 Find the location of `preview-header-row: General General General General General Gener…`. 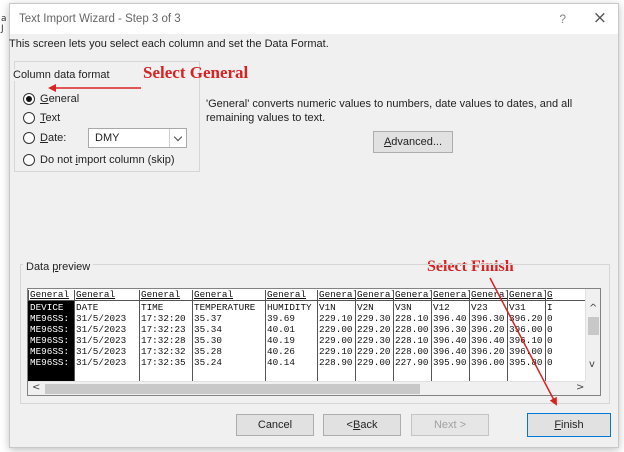

preview-header-row: General General General General General Gener… is located at coordinates (308, 295).